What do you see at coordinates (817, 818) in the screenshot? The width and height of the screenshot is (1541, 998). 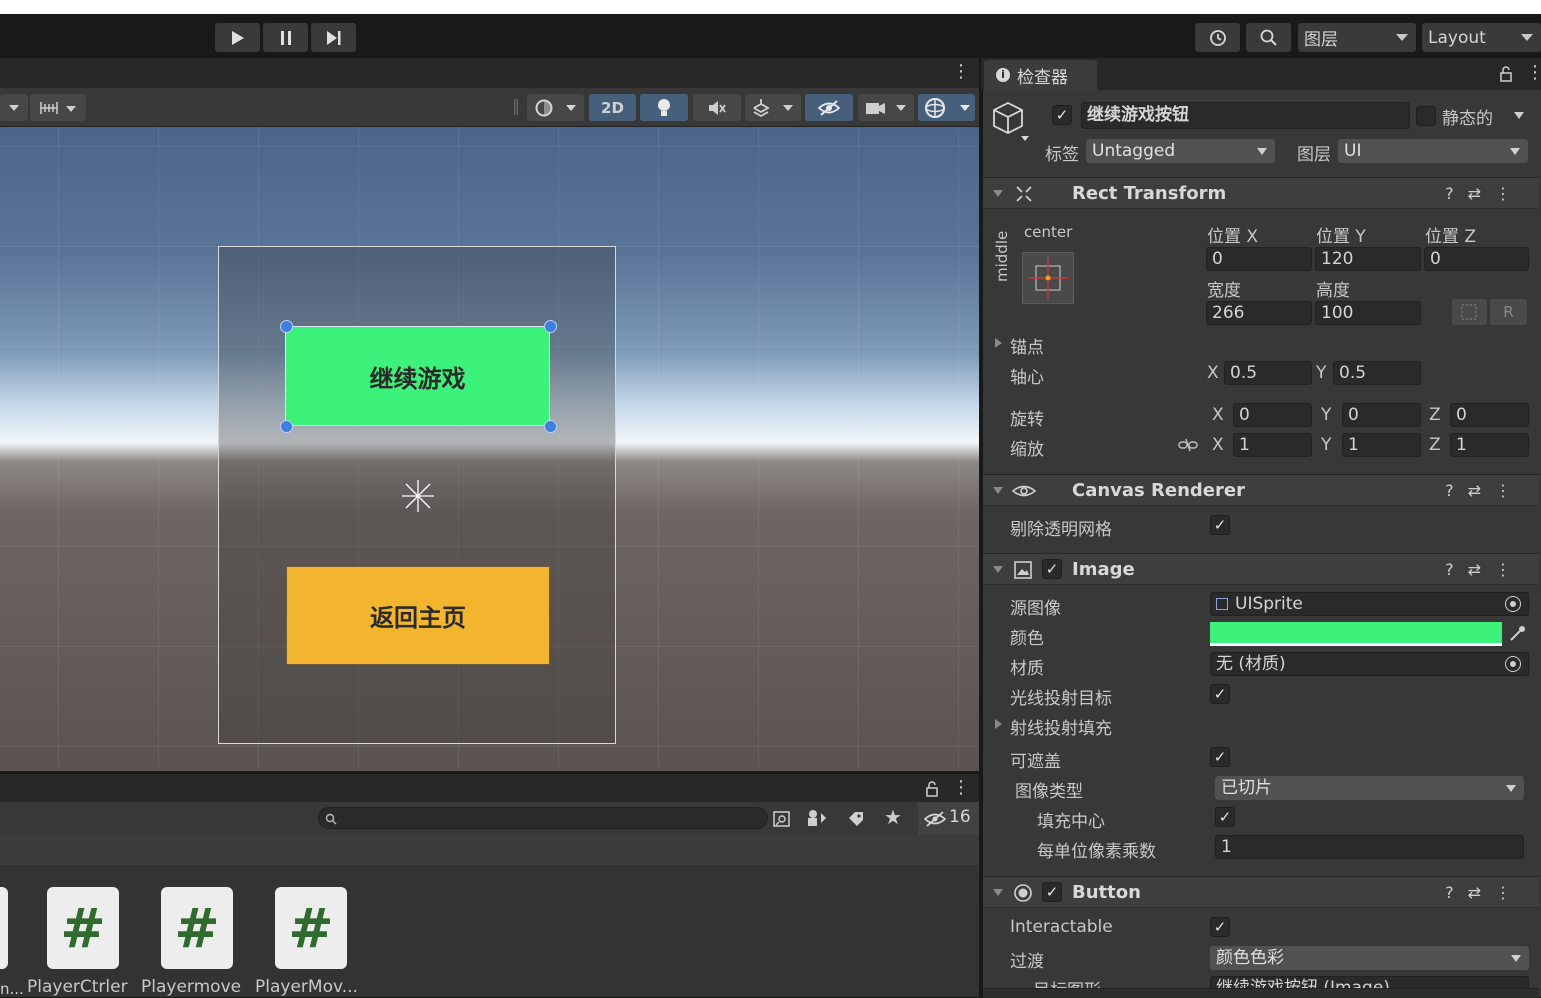 I see `filter-by-type-icon` at bounding box center [817, 818].